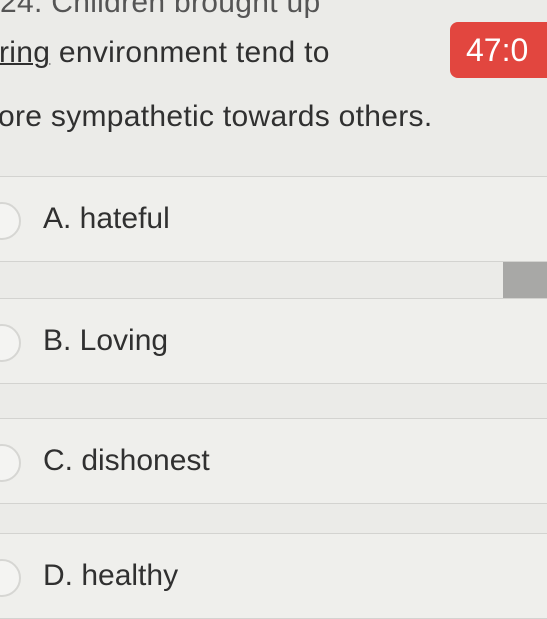  I want to click on option-label: D. healthy, so click(111, 575).